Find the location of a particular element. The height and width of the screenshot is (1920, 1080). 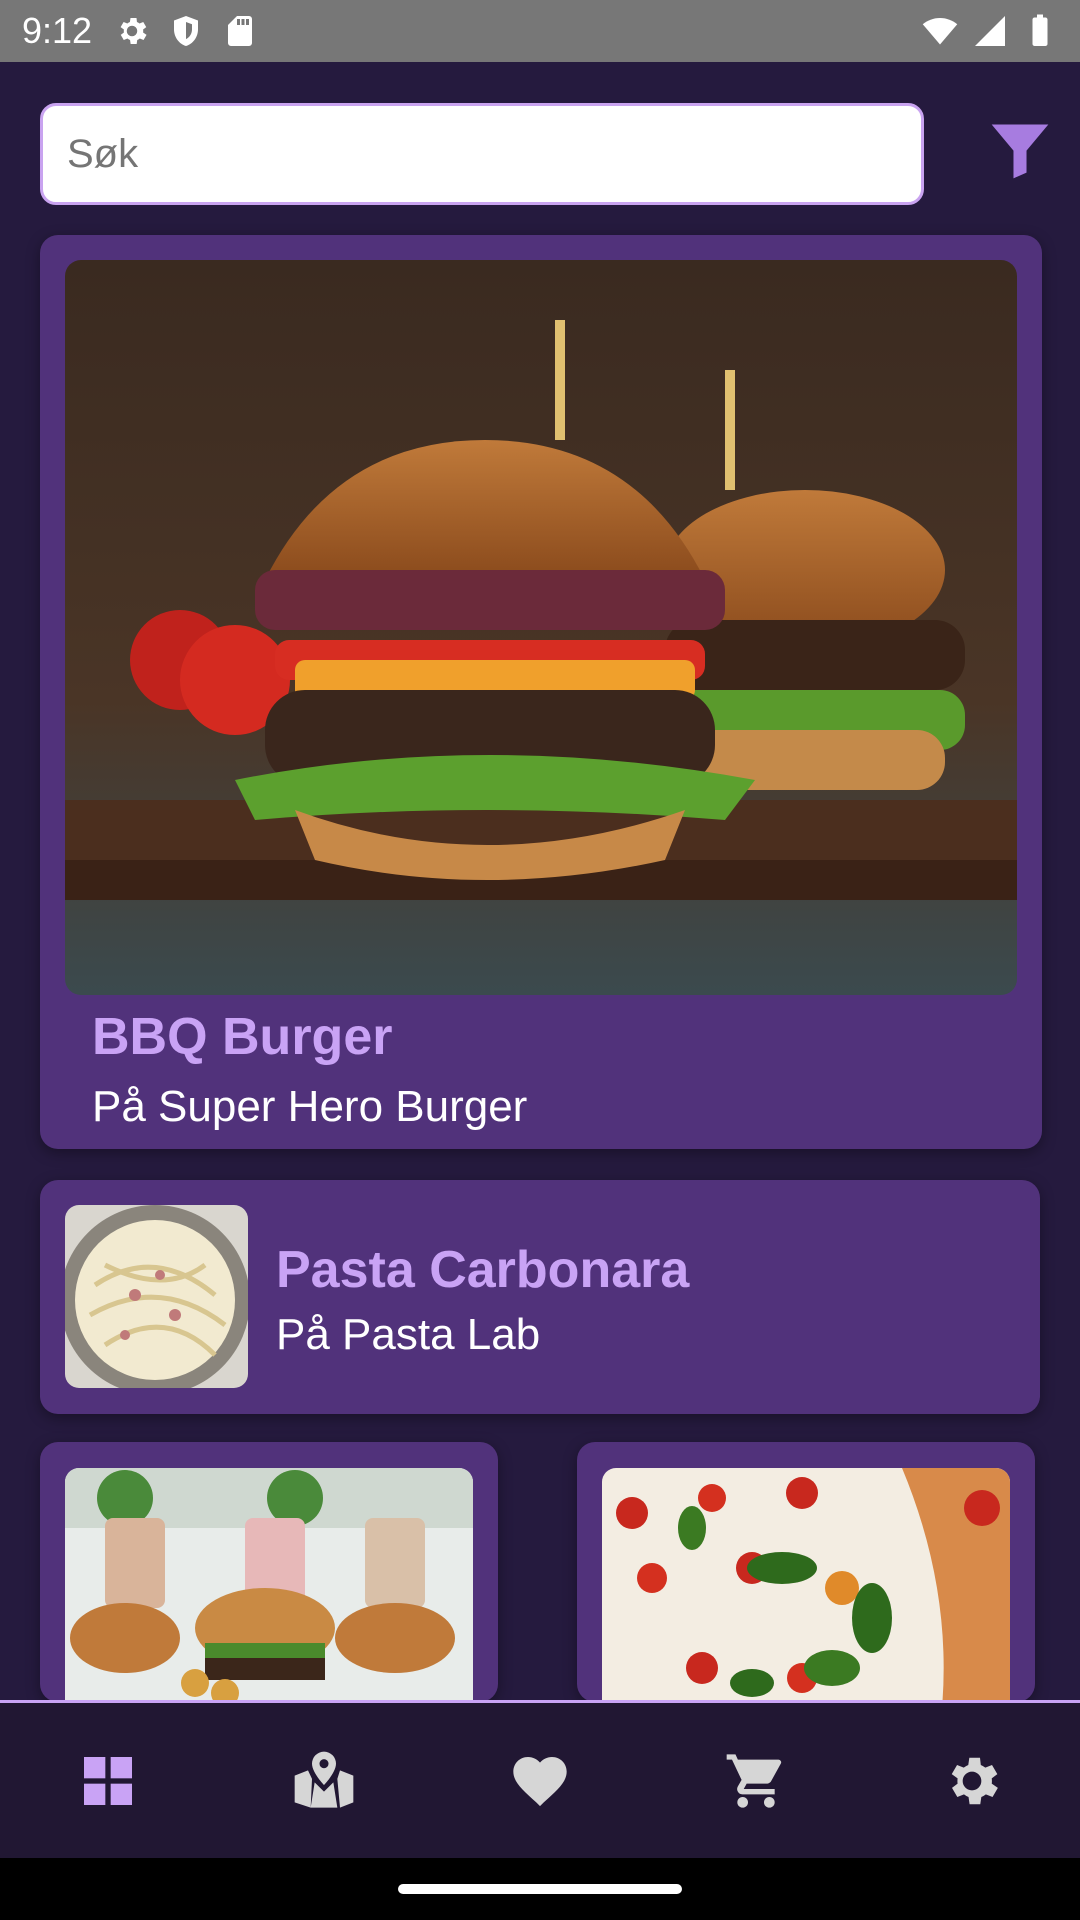

cart-icon is located at coordinates (754, 1780).